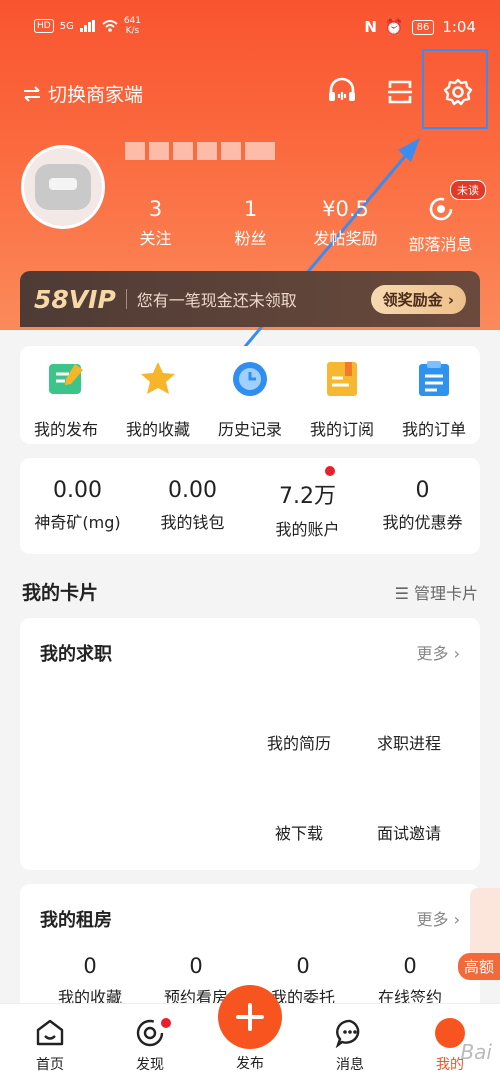  What do you see at coordinates (132, 26) in the screenshot?
I see `network-speed: 641 K/s` at bounding box center [132, 26].